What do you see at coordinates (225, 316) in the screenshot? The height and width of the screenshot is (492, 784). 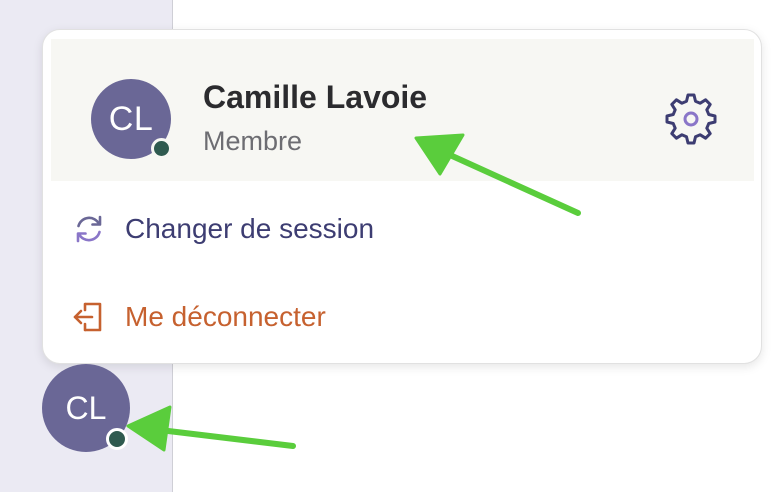 I see `logout-label: Me déconnecter` at bounding box center [225, 316].